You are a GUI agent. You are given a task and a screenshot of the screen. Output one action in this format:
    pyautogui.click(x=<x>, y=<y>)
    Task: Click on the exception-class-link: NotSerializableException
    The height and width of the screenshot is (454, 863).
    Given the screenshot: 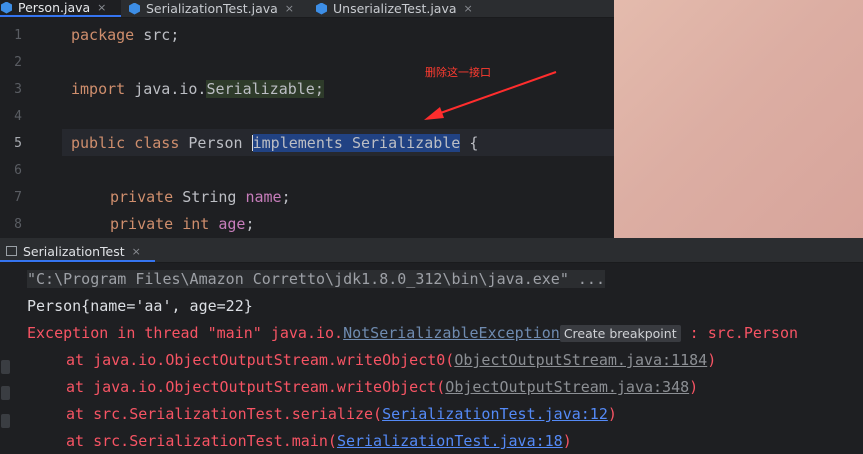 What is the action you would take?
    pyautogui.click(x=451, y=333)
    